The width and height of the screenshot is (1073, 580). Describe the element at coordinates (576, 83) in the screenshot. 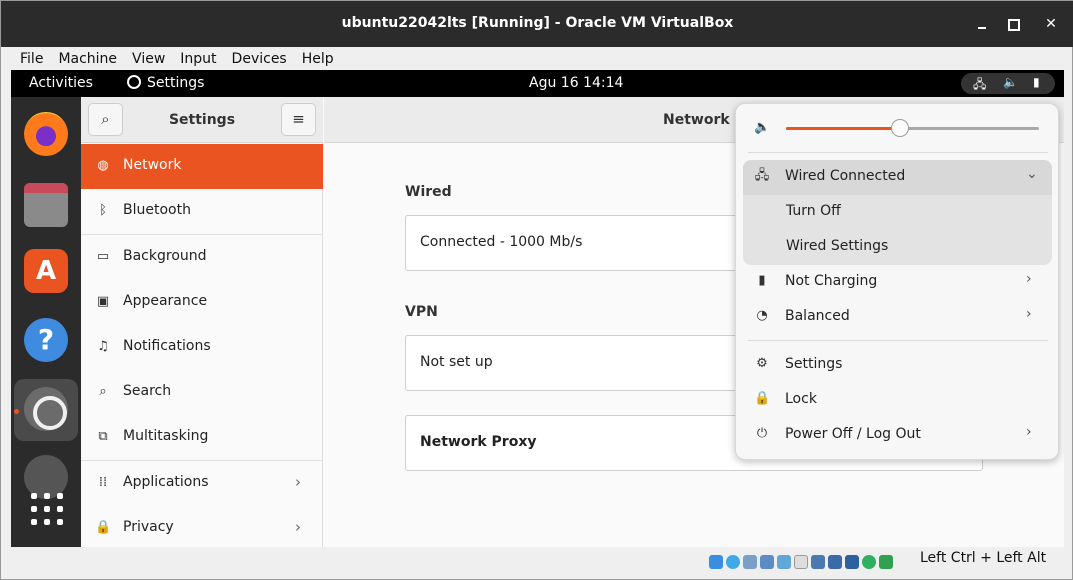

I see `clock: Agu 16 14:14` at that location.